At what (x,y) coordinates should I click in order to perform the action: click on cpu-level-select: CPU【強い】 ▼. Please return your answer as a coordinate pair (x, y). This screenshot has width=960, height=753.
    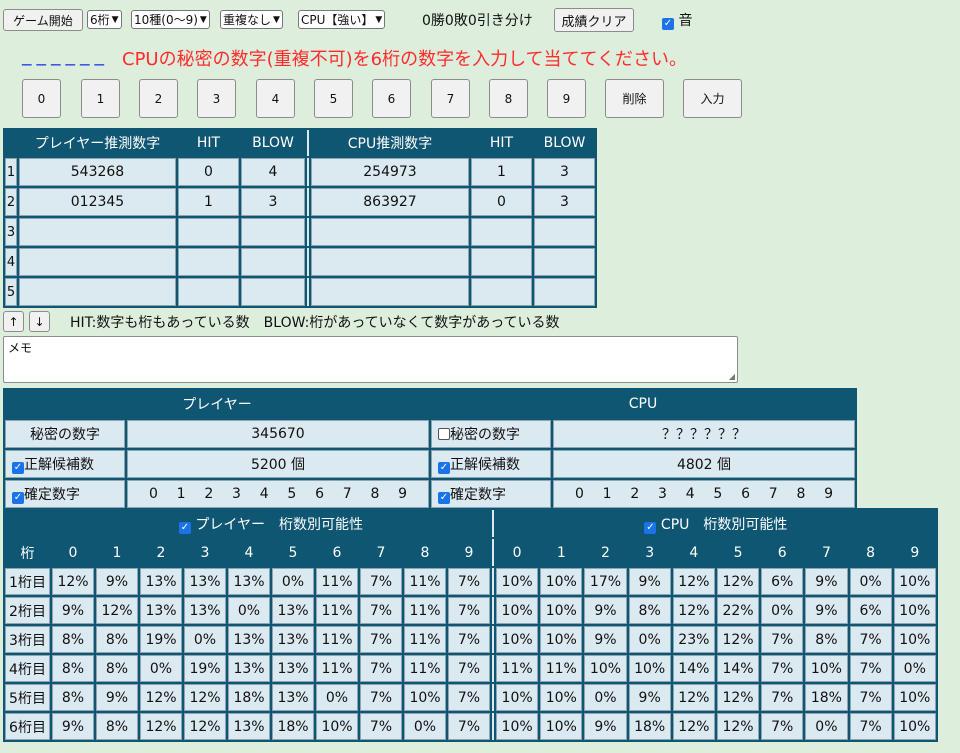
    Looking at the image, I should click on (342, 19).